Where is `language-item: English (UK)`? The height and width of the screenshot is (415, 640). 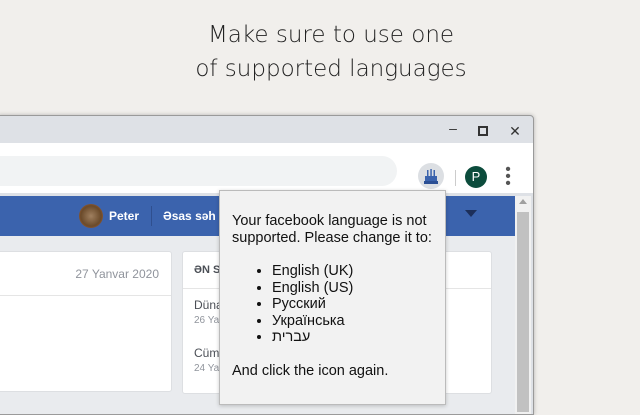 language-item: English (UK) is located at coordinates (352, 271).